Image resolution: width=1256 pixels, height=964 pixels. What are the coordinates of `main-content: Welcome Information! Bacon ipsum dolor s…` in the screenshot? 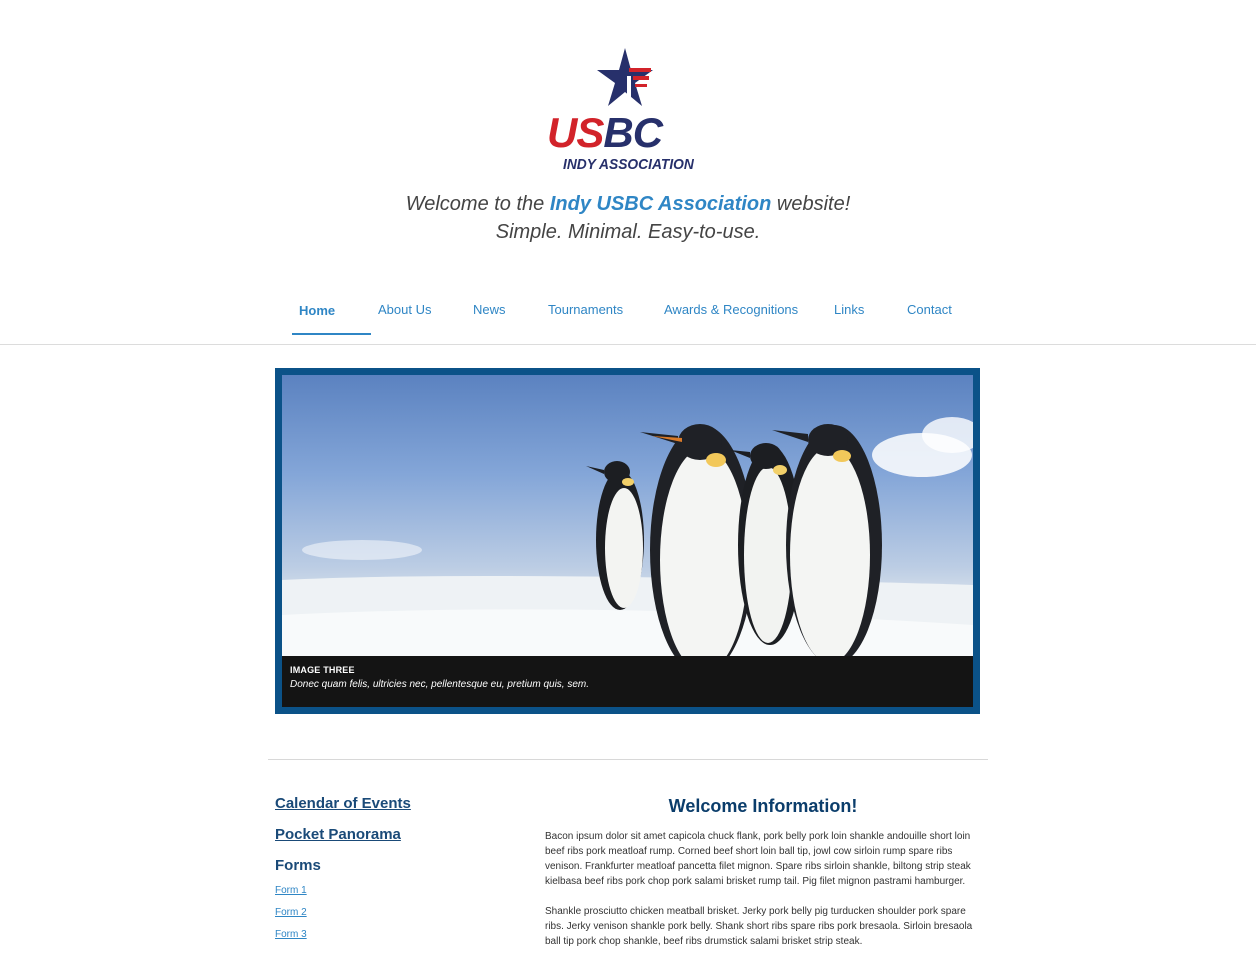 It's located at (763, 879).